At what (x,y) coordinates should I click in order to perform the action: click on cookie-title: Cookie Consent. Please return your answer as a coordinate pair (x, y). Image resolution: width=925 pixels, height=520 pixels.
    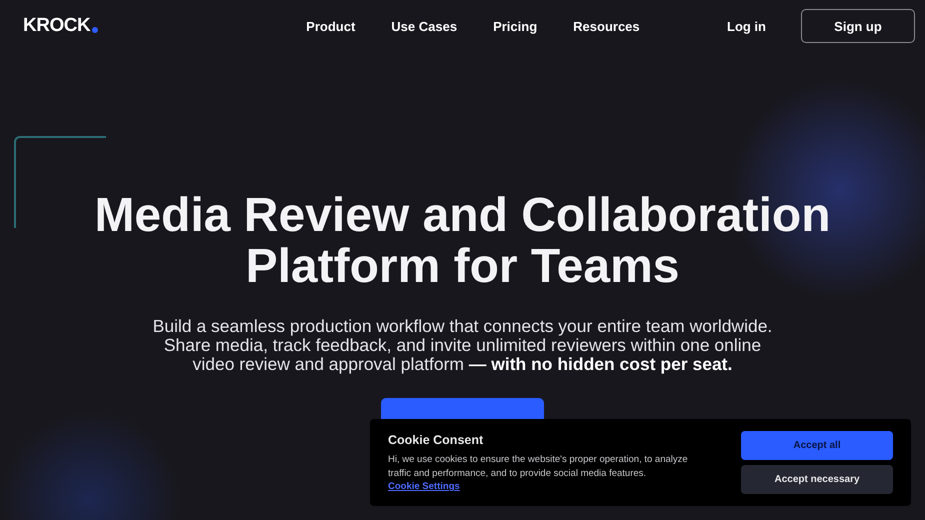
    Looking at the image, I should click on (436, 440).